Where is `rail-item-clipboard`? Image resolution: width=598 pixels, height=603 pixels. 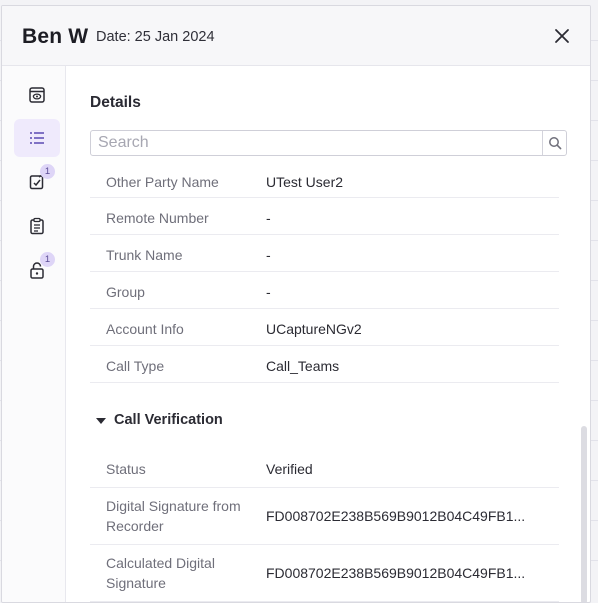
rail-item-clipboard is located at coordinates (37, 226).